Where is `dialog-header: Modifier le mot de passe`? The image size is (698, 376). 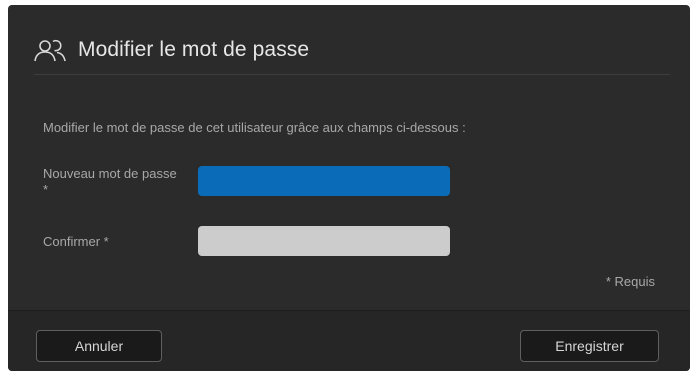
dialog-header: Modifier le mot de passe is located at coordinates (170, 50).